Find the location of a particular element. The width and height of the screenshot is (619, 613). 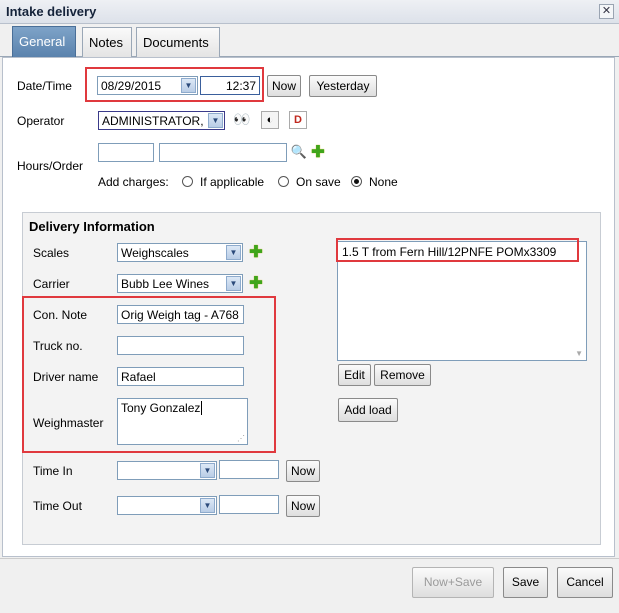

loads-list: 1.5 T from Fern Hill/12PNFE POMx3309 ▼ is located at coordinates (462, 301).